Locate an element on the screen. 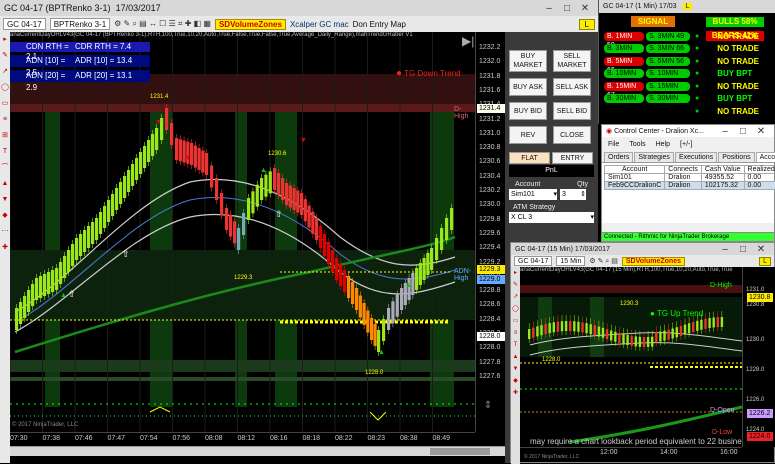 Image resolution: width=775 pixels, height=464 pixels. signal-title-bar: GC 04-17 (1 Min) 17/03 L is located at coordinates (687, 6).